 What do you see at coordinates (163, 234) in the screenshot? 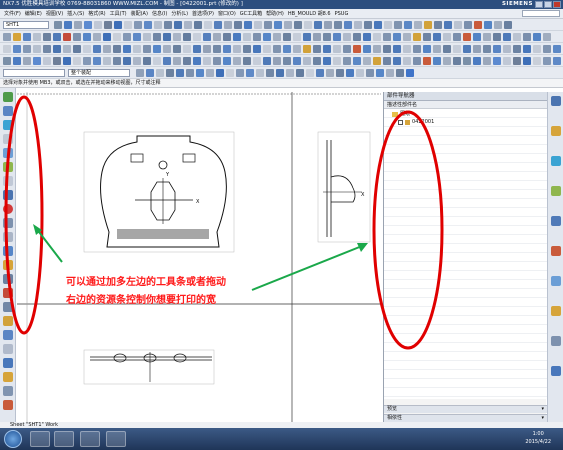
I see `base-ribs` at bounding box center [163, 234].